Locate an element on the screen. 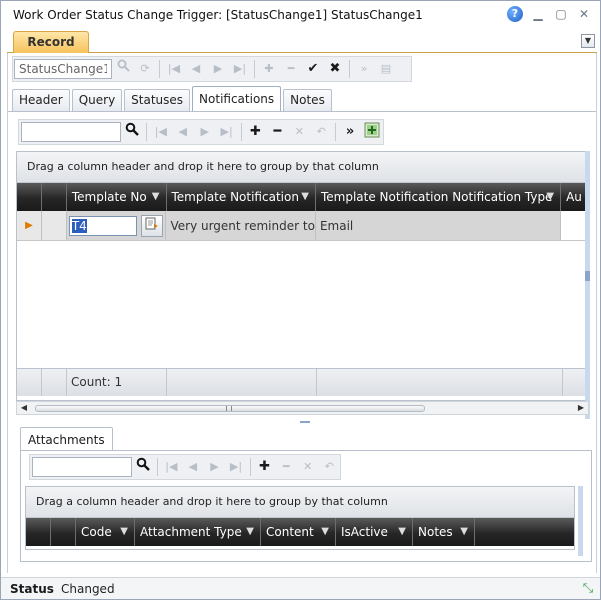  add-row-icon is located at coordinates (372, 132).